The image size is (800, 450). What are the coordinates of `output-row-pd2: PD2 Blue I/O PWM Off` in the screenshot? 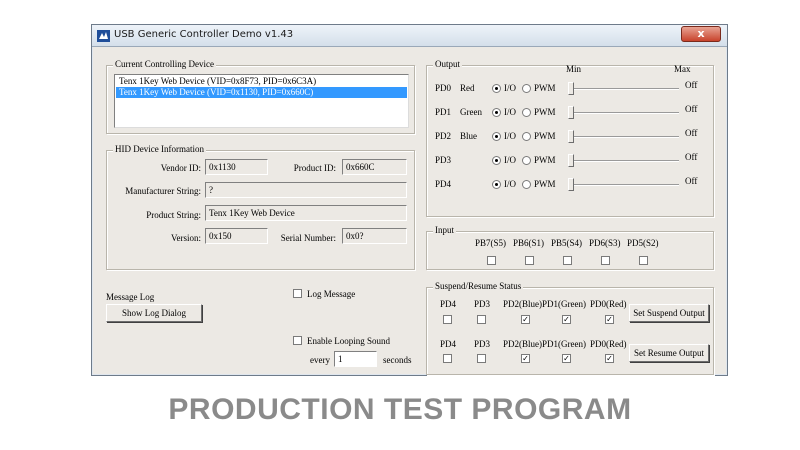 It's located at (570, 138).